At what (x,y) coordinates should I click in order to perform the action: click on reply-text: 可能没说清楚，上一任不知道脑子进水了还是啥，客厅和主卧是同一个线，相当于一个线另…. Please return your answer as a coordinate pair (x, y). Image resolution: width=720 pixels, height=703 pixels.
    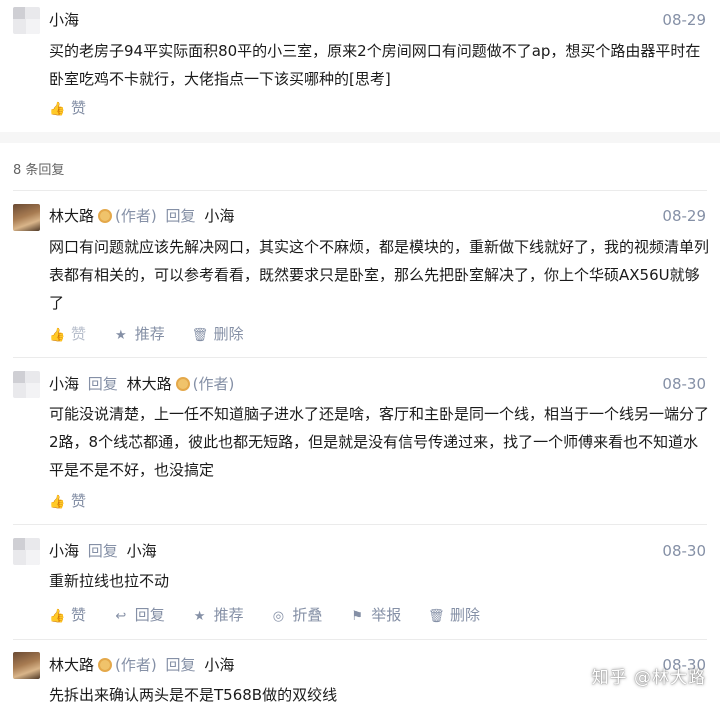
    Looking at the image, I should click on (379, 442).